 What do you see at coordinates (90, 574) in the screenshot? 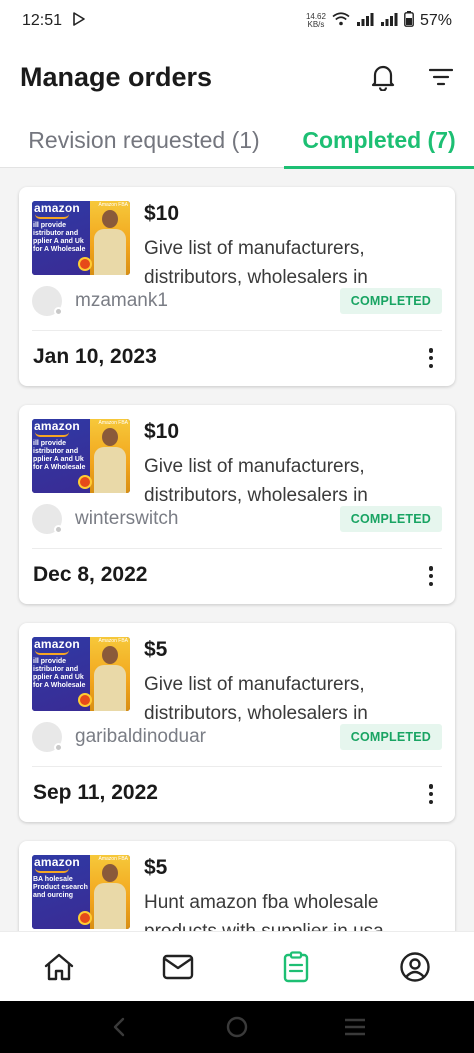
I see `order-date: Dec 8, 2022` at bounding box center [90, 574].